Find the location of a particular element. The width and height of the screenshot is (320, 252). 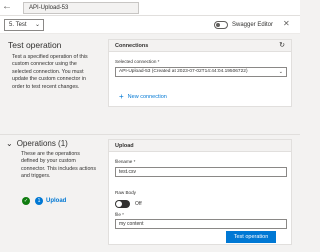

operation-item-upload: ✓ 1 Upload is located at coordinates (44, 201).